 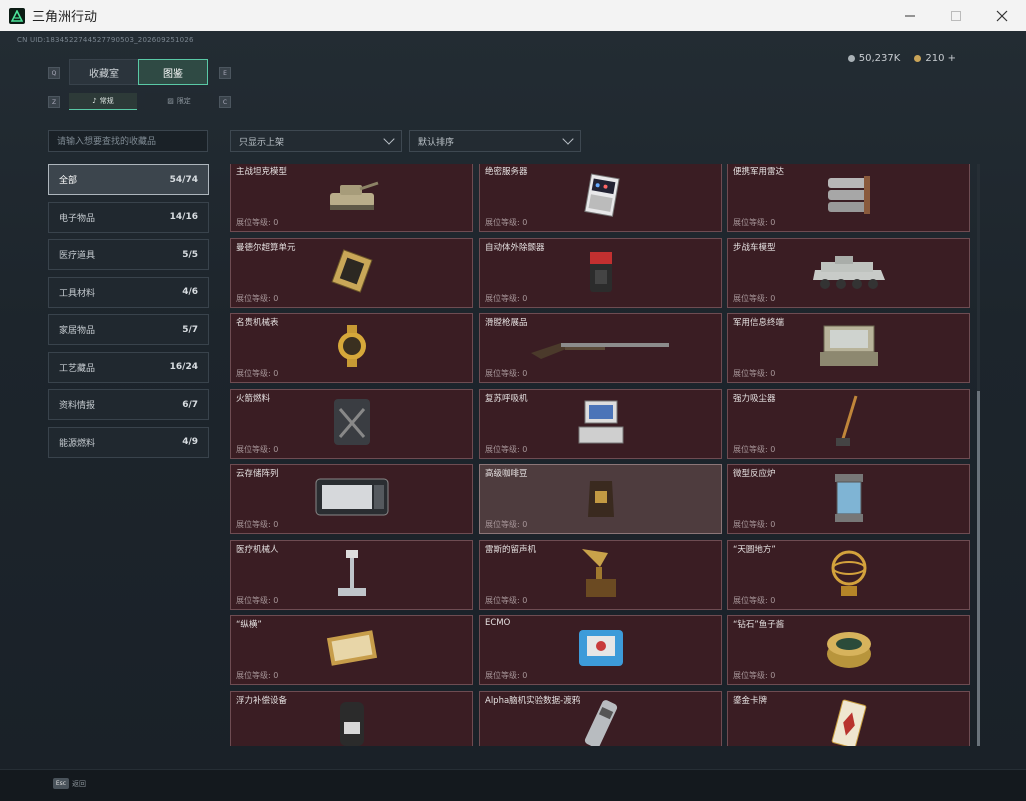 I want to click on card-item-name: “纵横”, so click(x=249, y=625).